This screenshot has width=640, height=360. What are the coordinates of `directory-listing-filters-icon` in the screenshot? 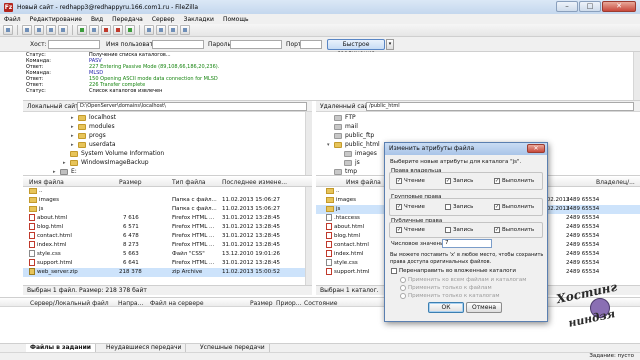 It's located at (149, 30).